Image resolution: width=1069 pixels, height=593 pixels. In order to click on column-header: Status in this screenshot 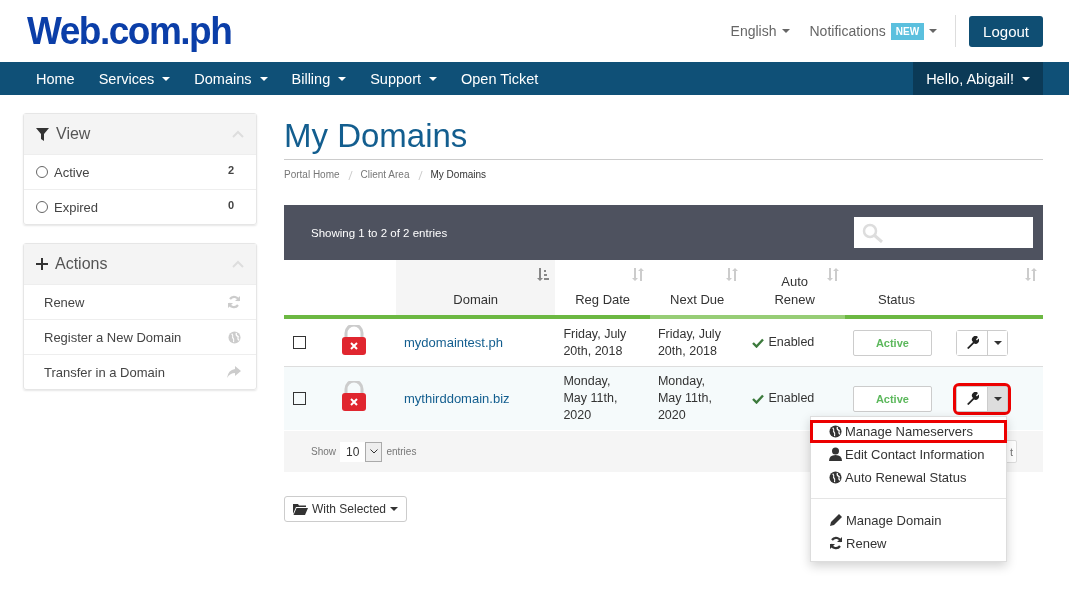, I will do `click(896, 300)`.